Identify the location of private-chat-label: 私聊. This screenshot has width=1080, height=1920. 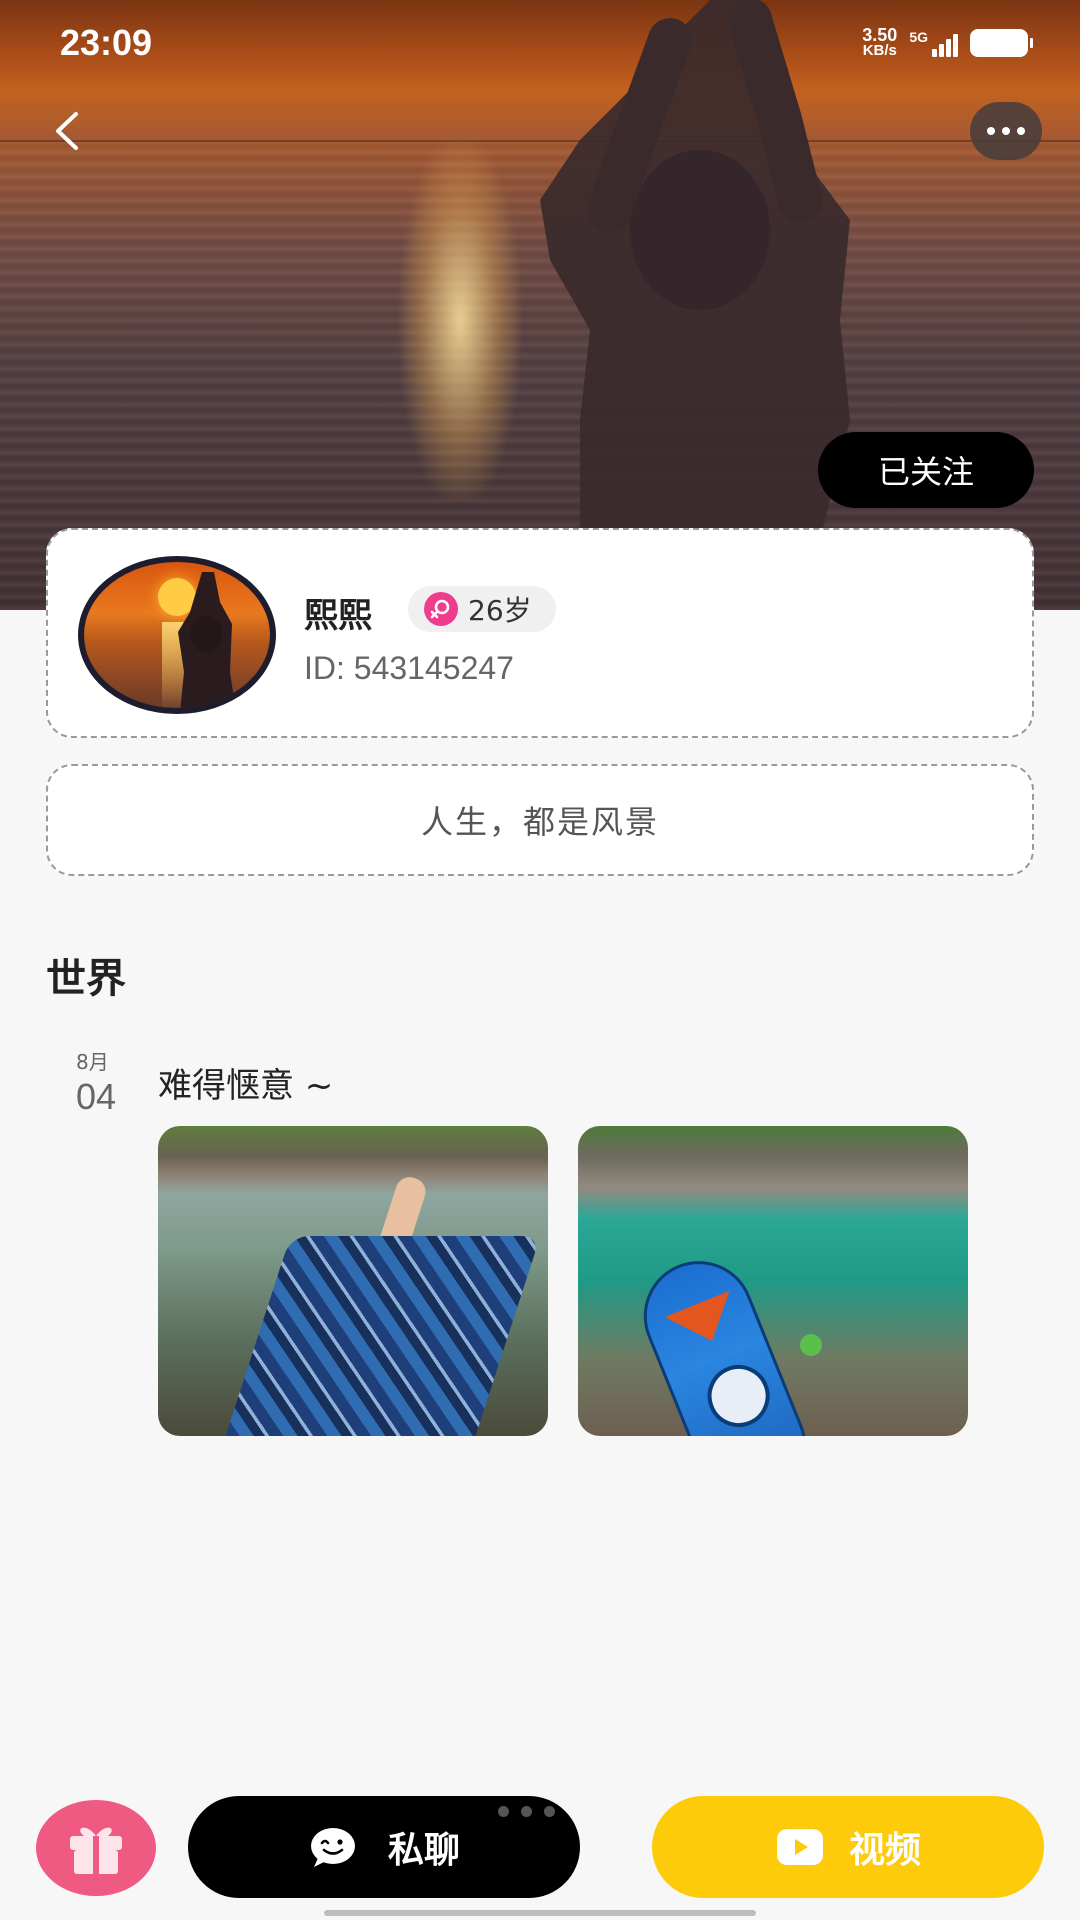
(423, 1850).